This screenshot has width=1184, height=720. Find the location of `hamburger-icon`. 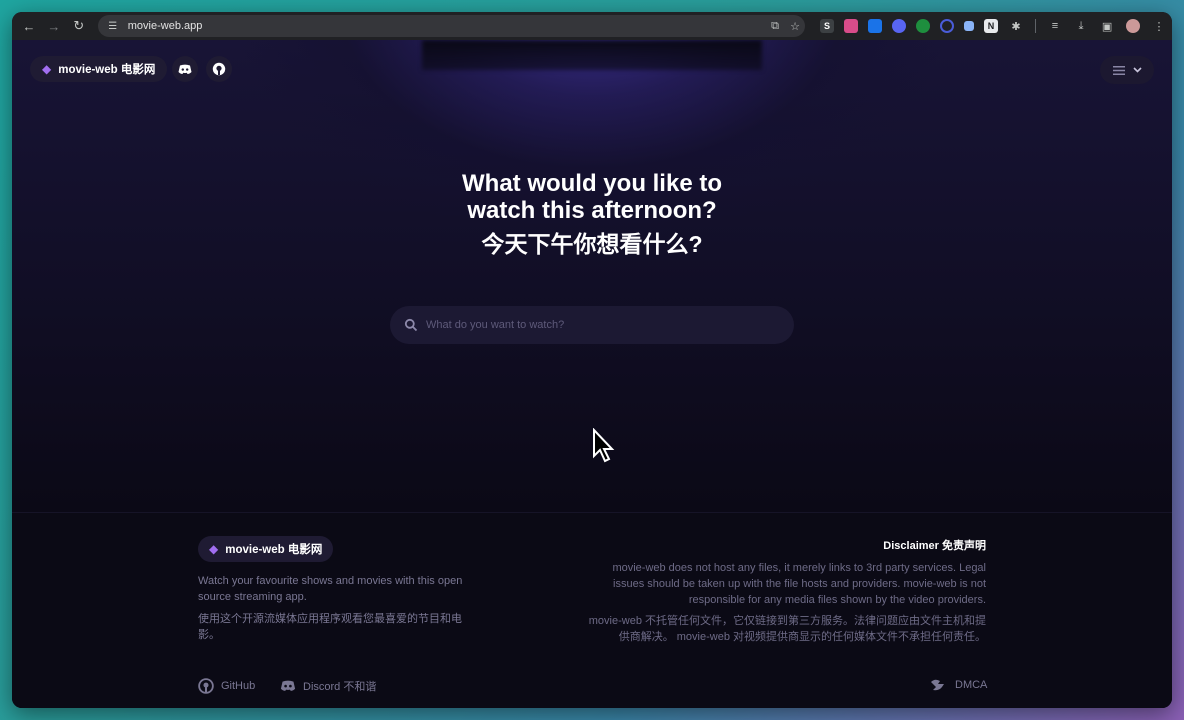

hamburger-icon is located at coordinates (1118, 70).